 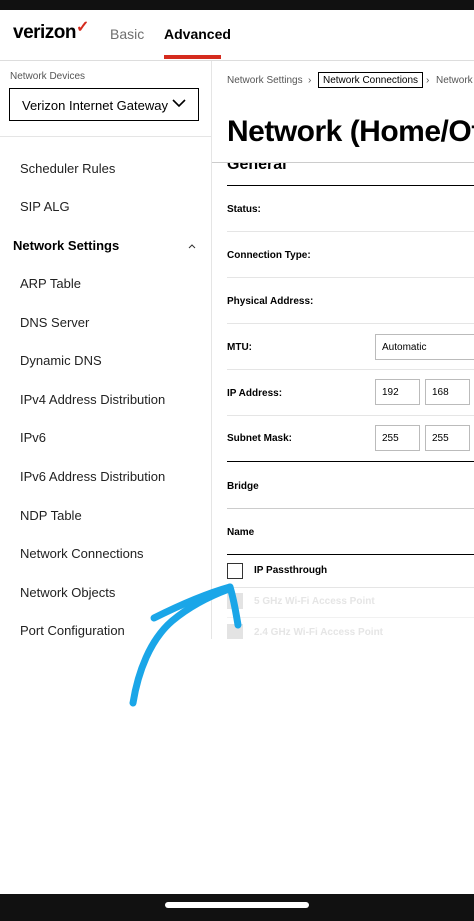 I want to click on mask-octet-1-input: 255, so click(x=397, y=438).